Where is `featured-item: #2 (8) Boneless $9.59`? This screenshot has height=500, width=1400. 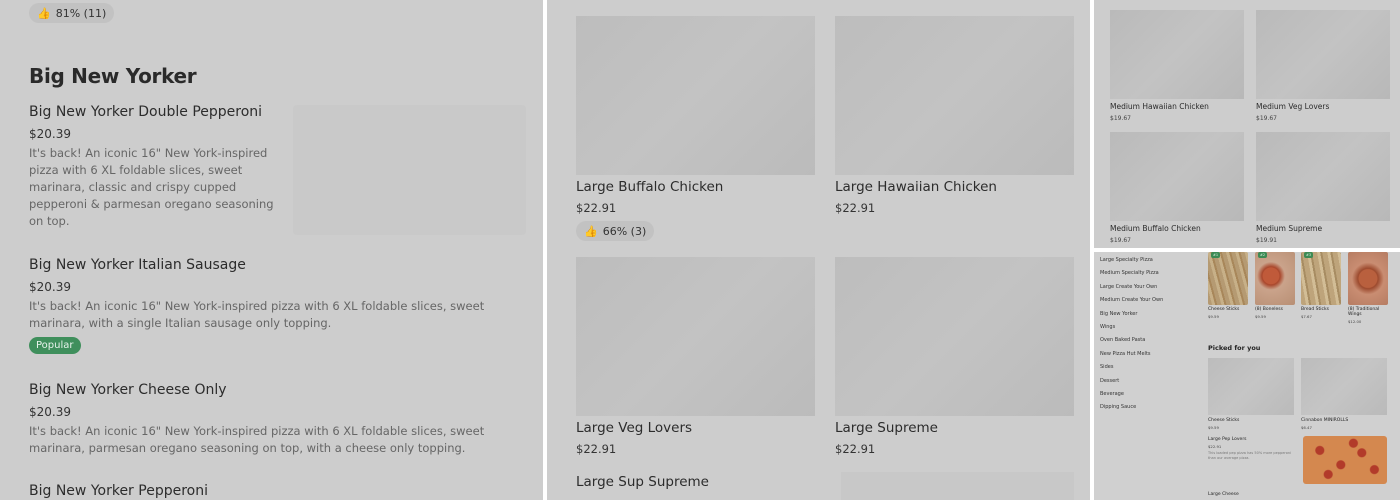 featured-item: #2 (8) Boneless $9.59 is located at coordinates (1275, 285).